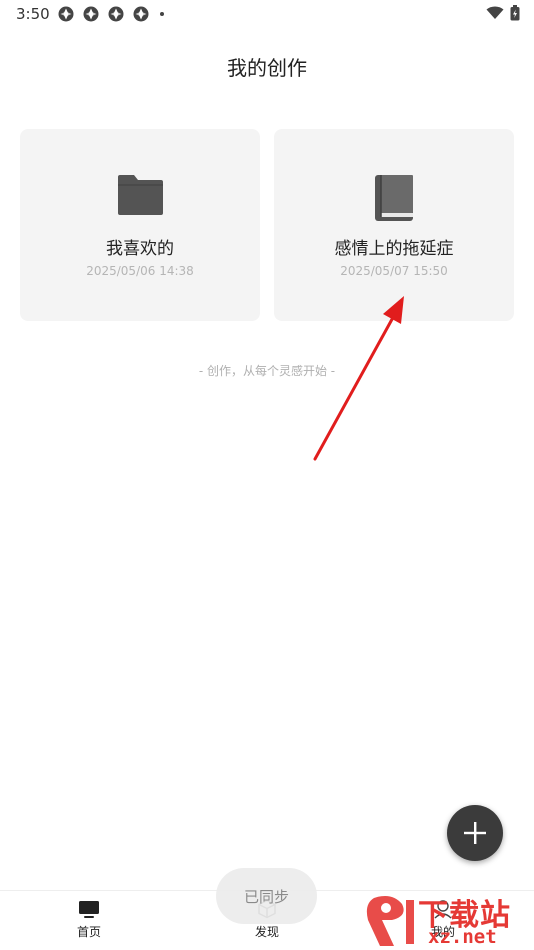 This screenshot has width=534, height=950. What do you see at coordinates (462, 937) in the screenshot?
I see `watermark-url: xz.net` at bounding box center [462, 937].